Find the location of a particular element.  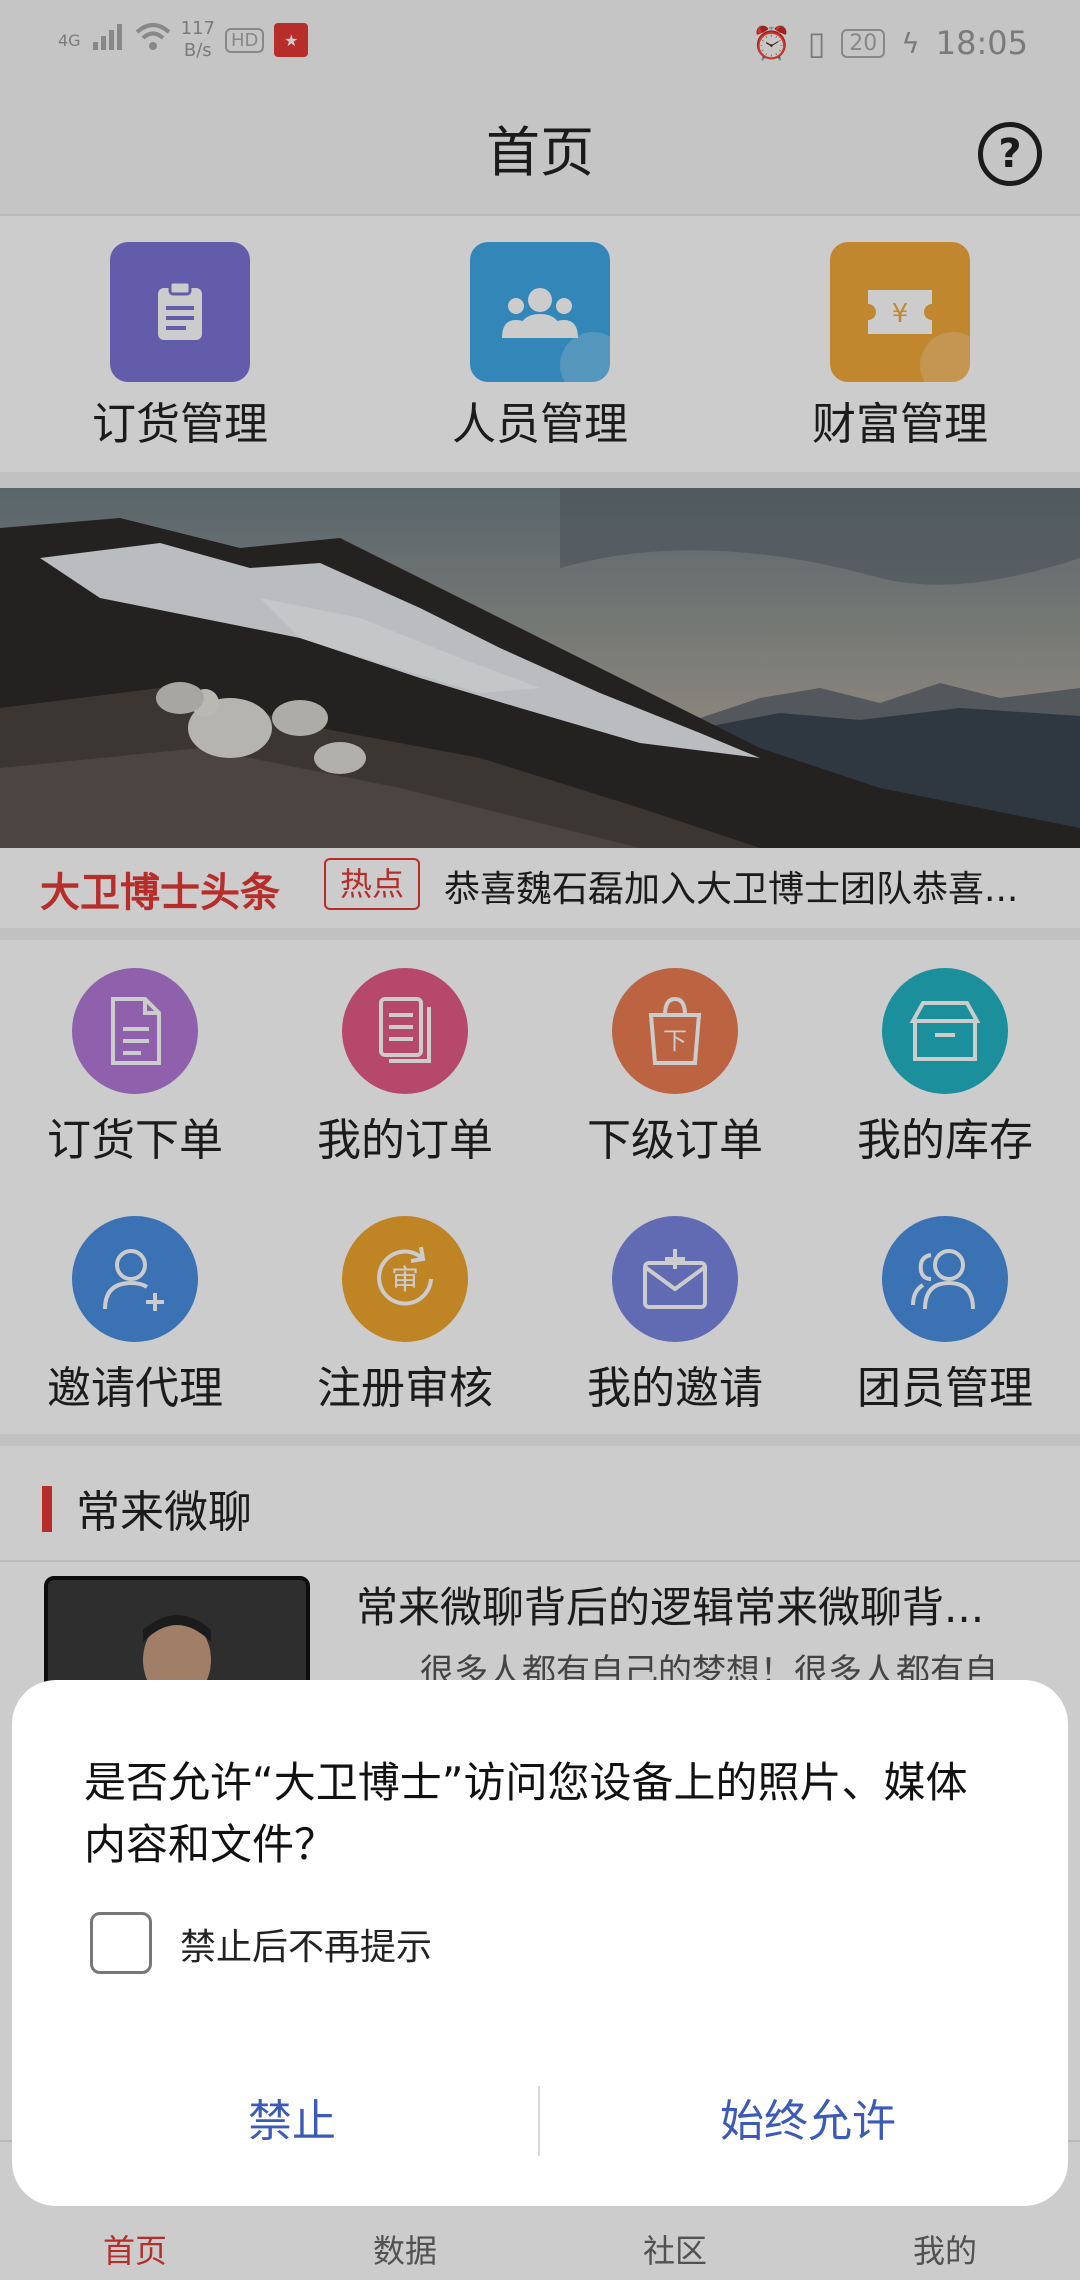

dialog-message: 是否允许“大卫博士”访问您设备上的照片、媒体内容和文件？ is located at coordinates (526, 1813).